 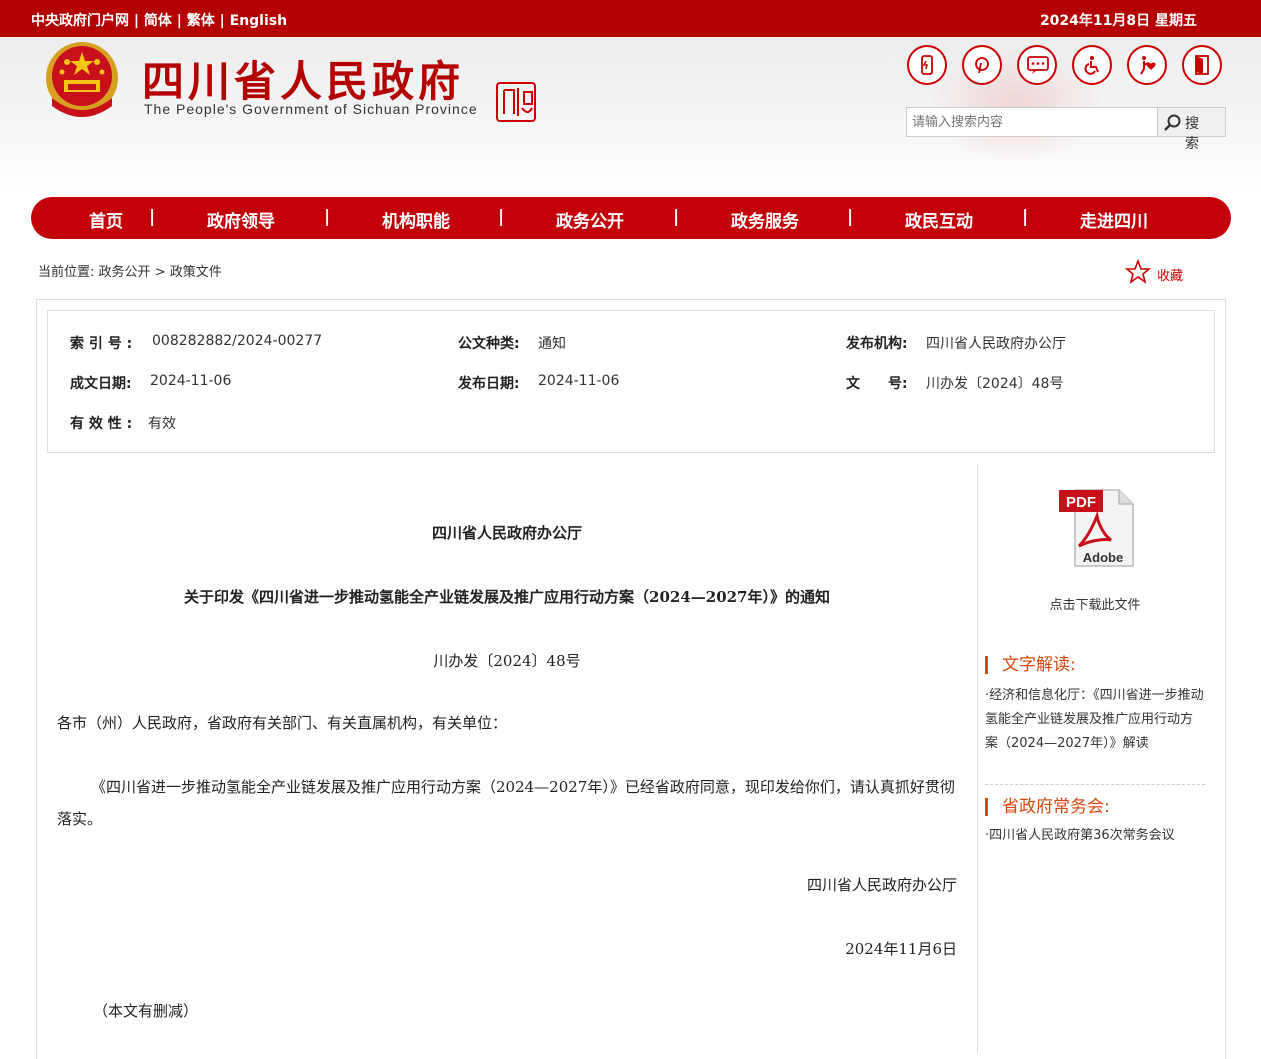 What do you see at coordinates (1114, 219) in the screenshot?
I see `nav-about-sichuan: 走进四川` at bounding box center [1114, 219].